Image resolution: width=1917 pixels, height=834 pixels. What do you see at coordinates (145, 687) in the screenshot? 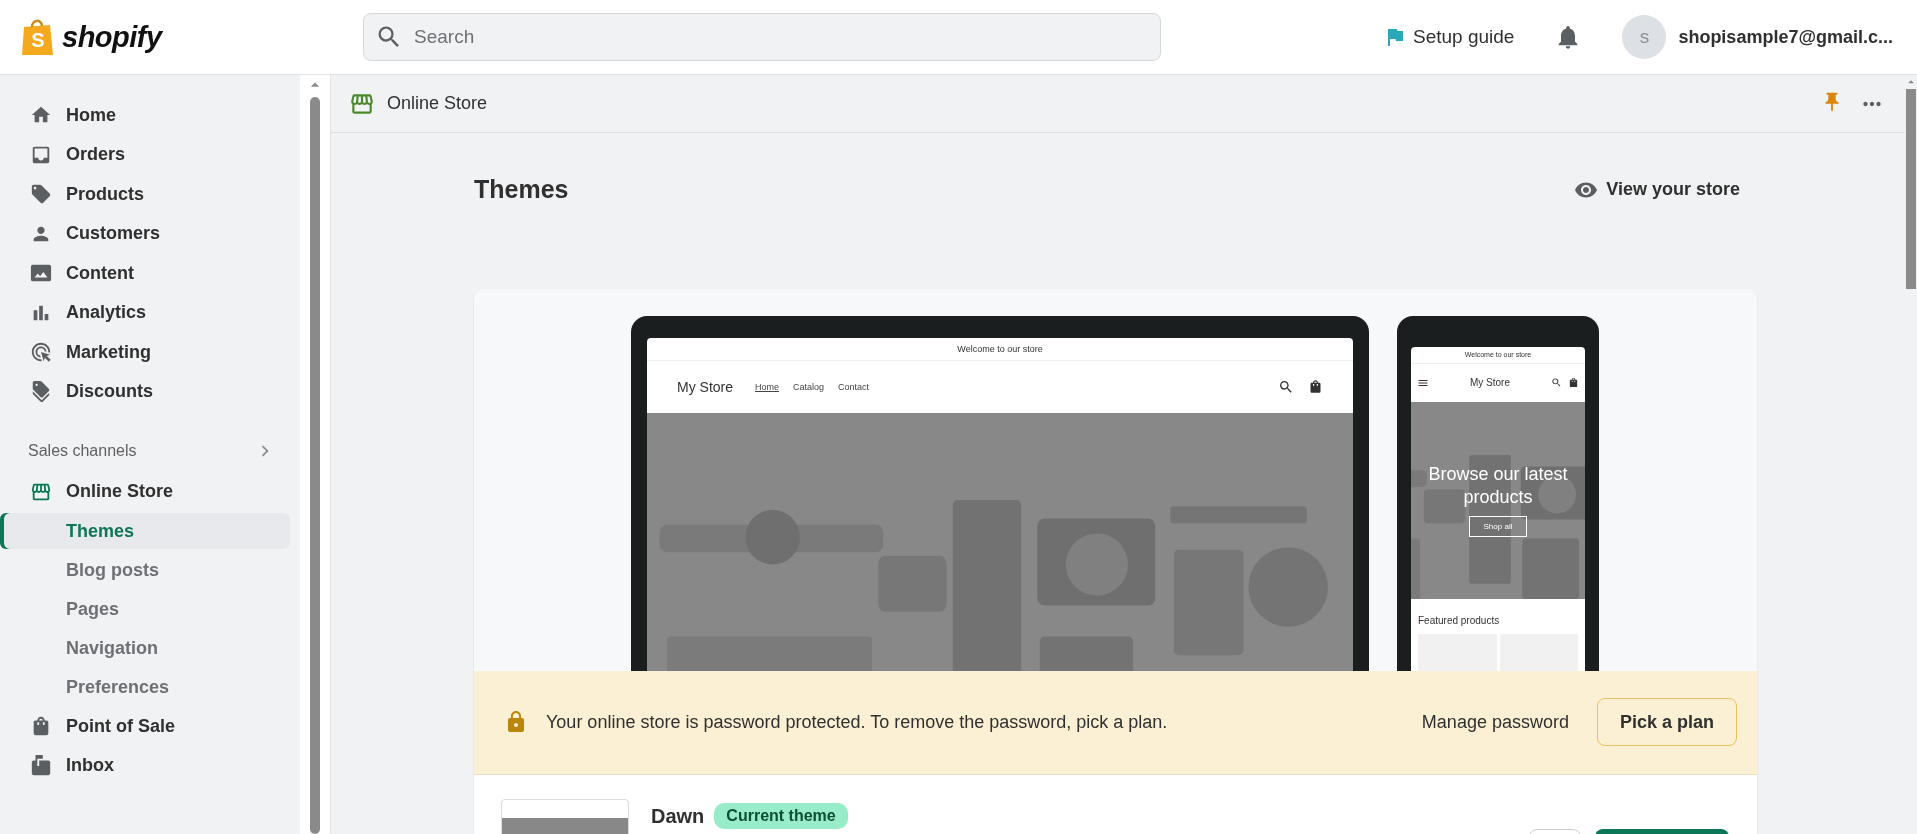
I see `sidebar-subitem: Preferences` at bounding box center [145, 687].